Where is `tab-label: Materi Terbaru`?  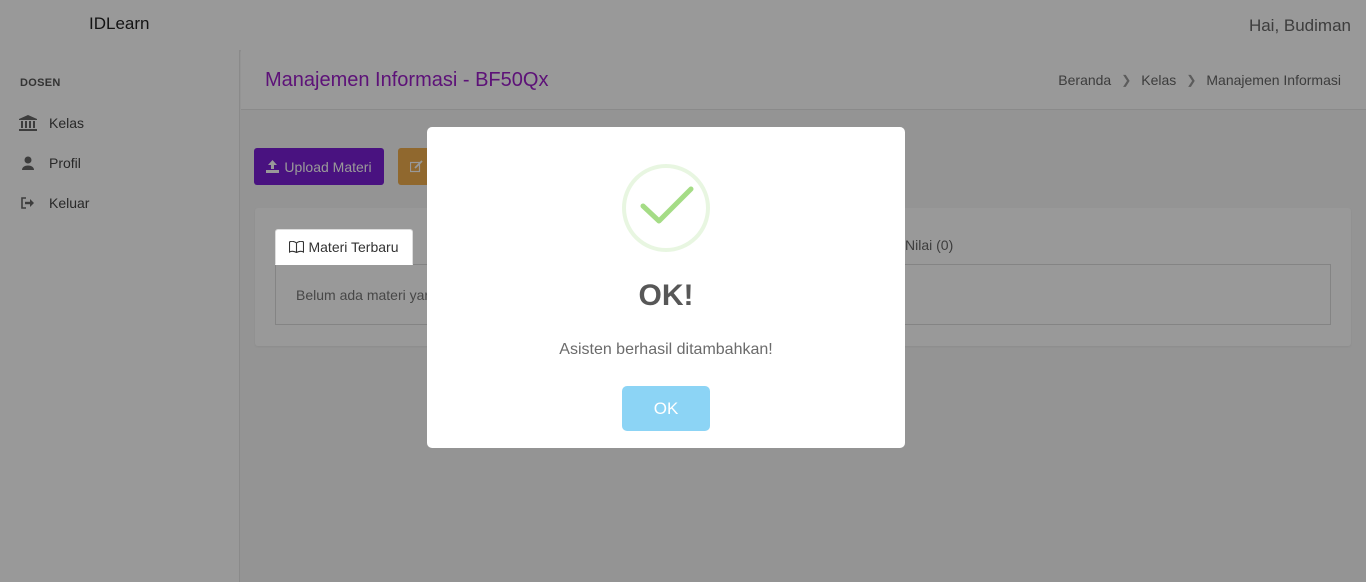 tab-label: Materi Terbaru is located at coordinates (353, 247).